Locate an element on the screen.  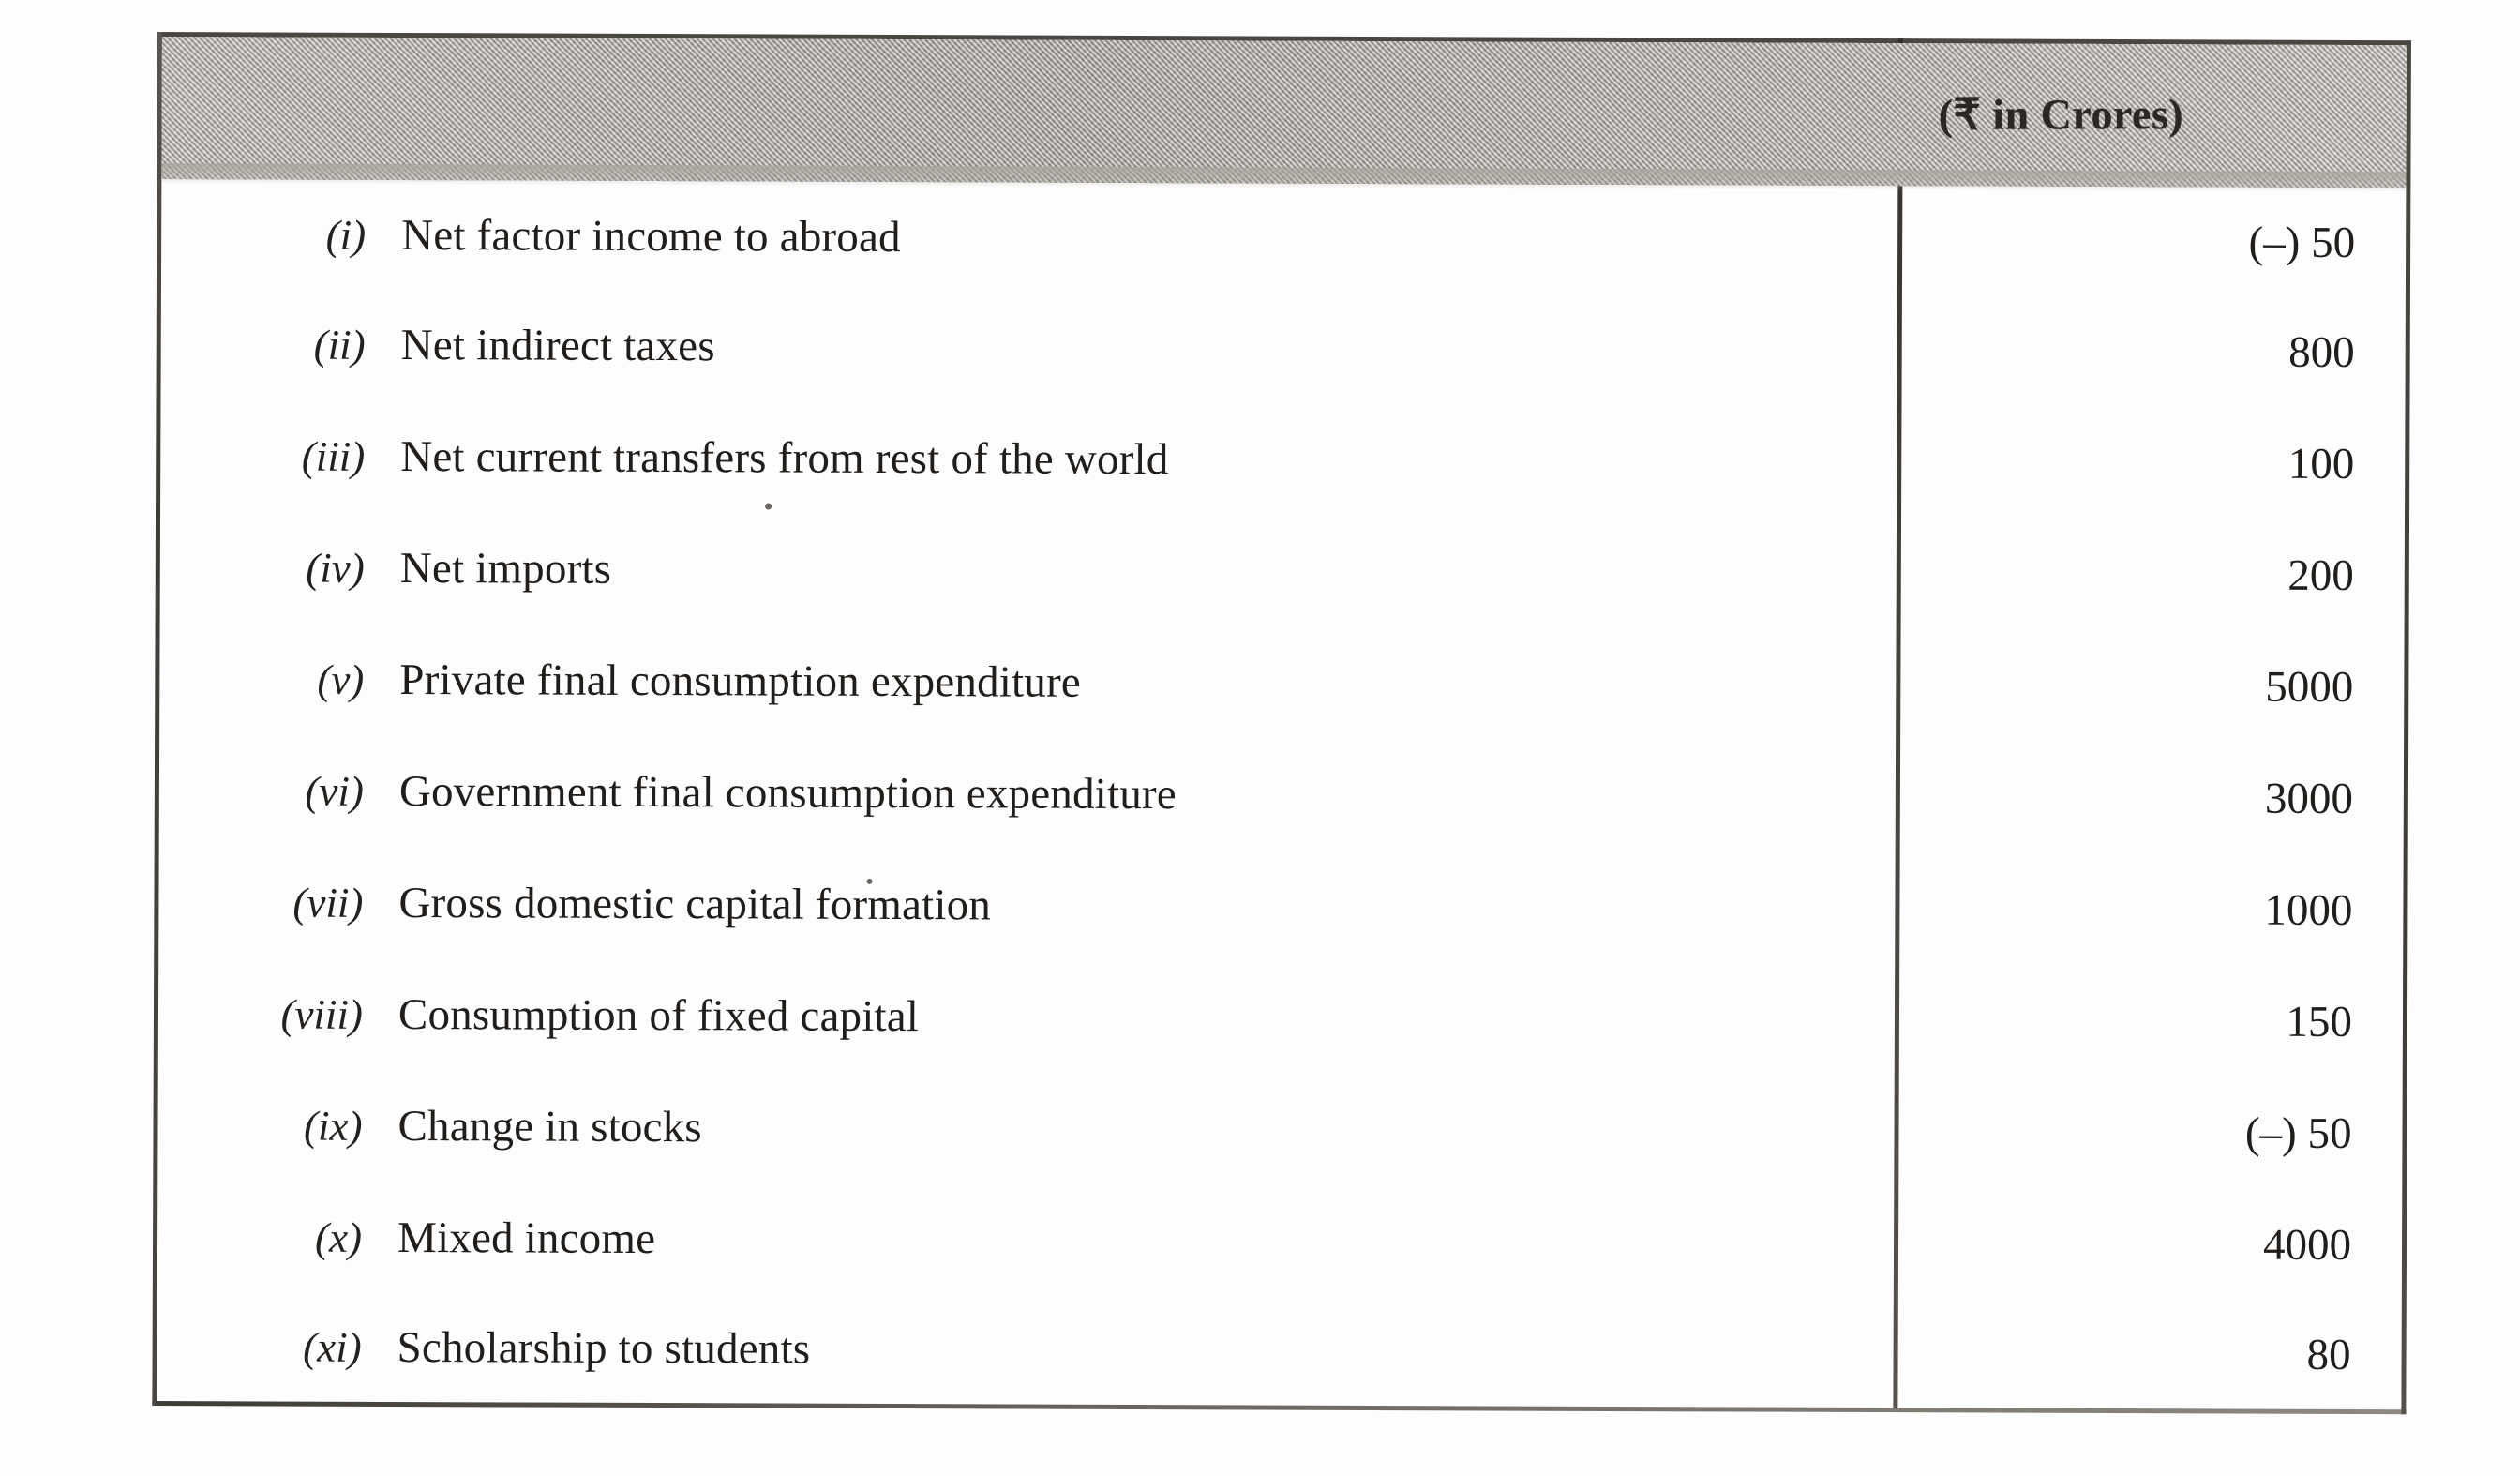
row-numeral: (x) is located at coordinates (339, 1237).